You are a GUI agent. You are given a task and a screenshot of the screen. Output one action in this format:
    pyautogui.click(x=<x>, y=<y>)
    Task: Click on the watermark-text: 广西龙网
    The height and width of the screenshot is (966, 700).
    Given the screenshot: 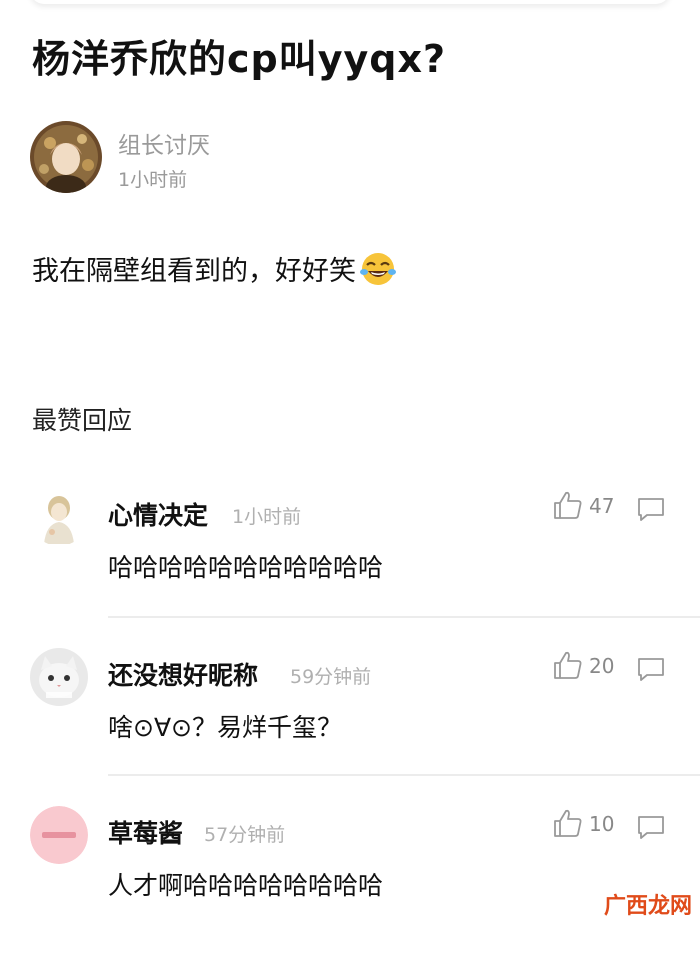 What is the action you would take?
    pyautogui.click(x=647, y=906)
    